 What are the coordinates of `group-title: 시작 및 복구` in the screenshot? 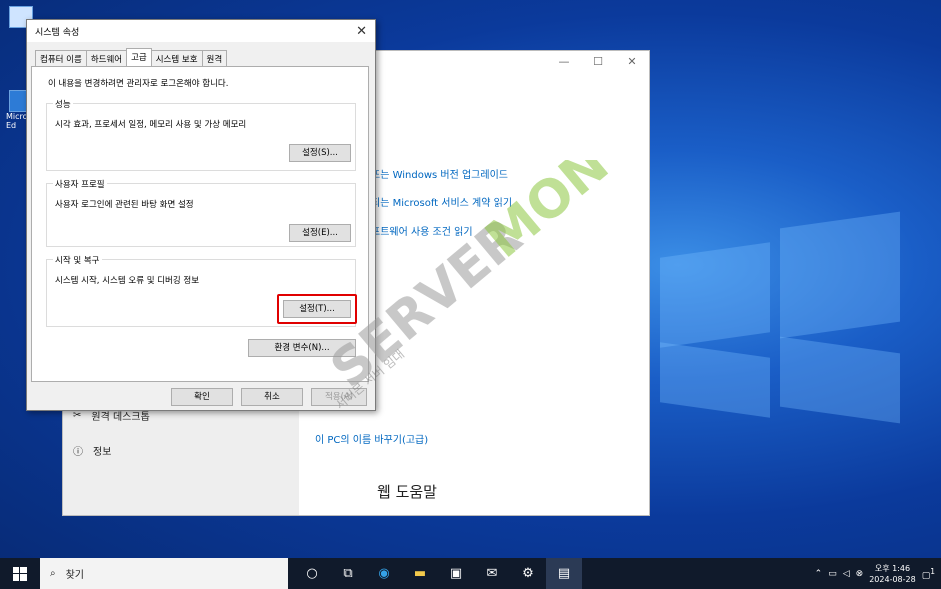 It's located at (77, 260).